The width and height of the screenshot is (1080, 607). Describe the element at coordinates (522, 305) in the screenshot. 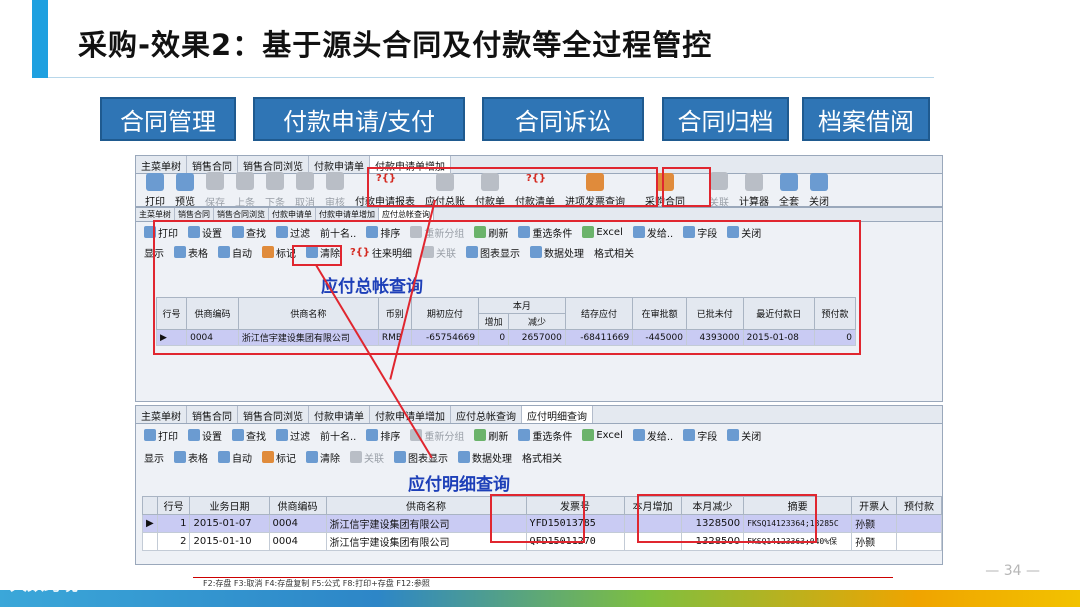

I see `col-this-month: 本月` at that location.